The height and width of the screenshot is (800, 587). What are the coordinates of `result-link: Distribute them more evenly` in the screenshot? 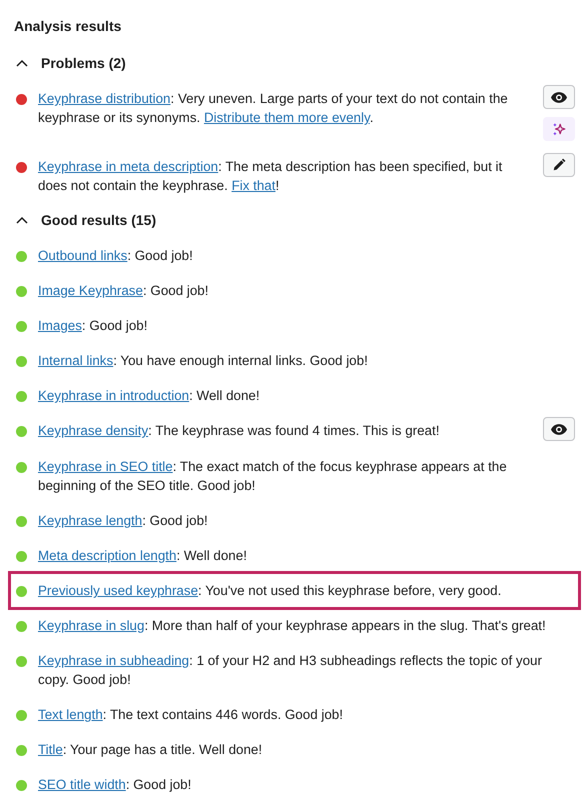 It's located at (287, 117).